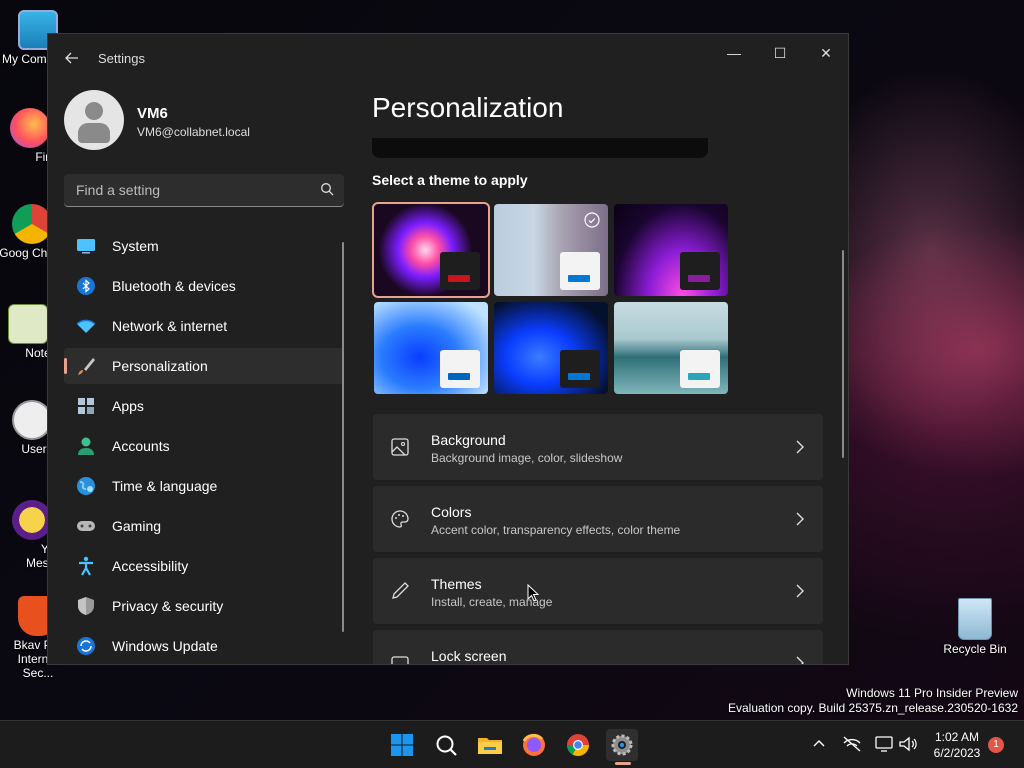 This screenshot has width=1024, height=768. What do you see at coordinates (431, 250) in the screenshot?
I see `theme-glow-flower` at bounding box center [431, 250].